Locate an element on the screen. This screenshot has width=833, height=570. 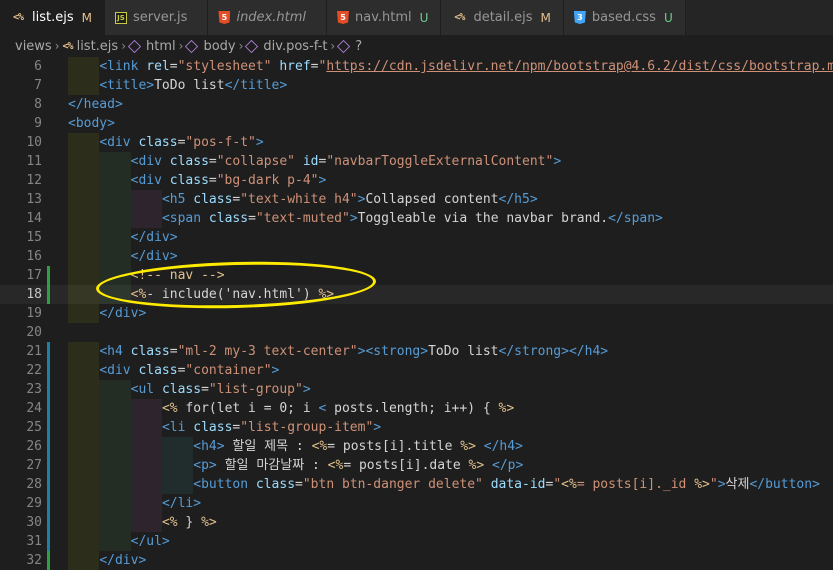
code-line: 9 <body> is located at coordinates (416, 123).